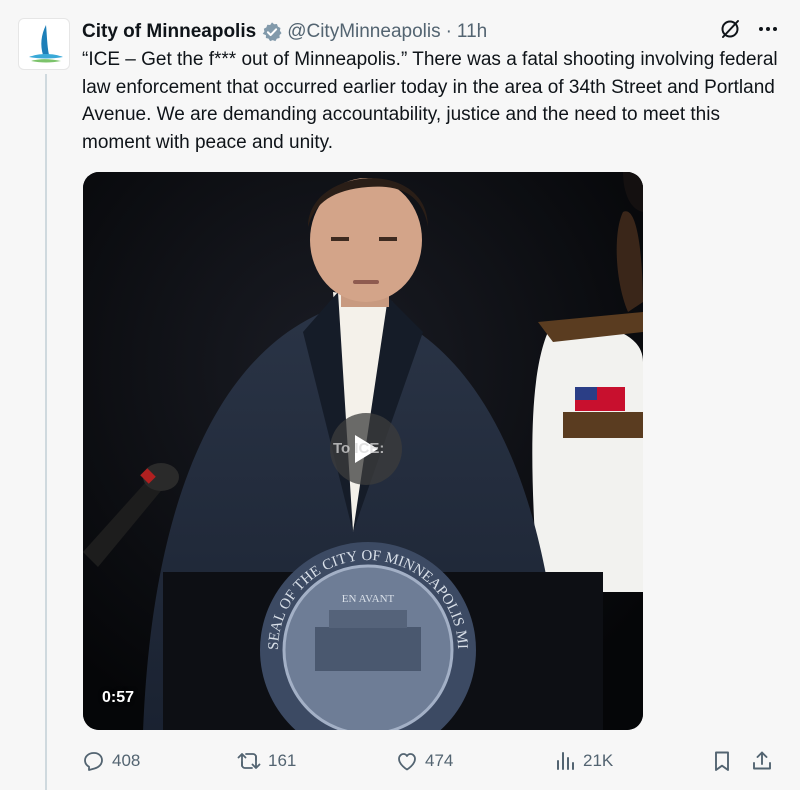 The width and height of the screenshot is (800, 790). I want to click on views-count: 21K, so click(598, 760).